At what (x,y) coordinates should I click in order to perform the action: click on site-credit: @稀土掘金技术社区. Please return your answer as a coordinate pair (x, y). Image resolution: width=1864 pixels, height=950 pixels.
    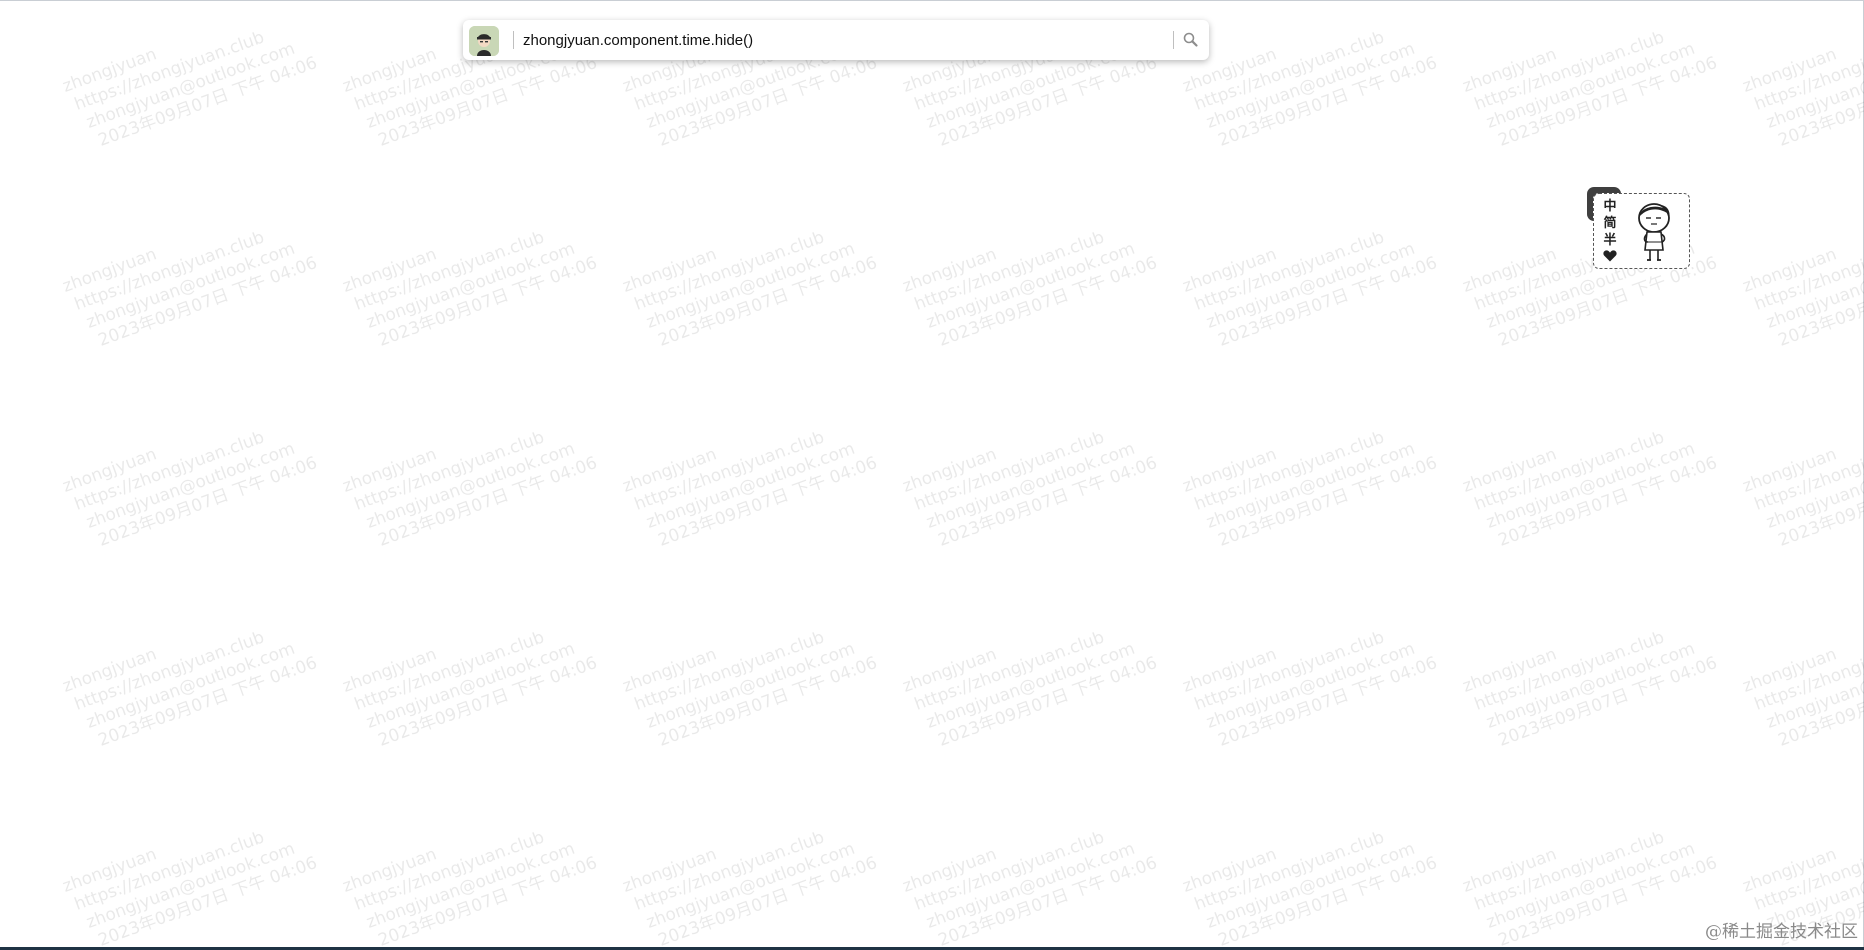
    Looking at the image, I should click on (1781, 932).